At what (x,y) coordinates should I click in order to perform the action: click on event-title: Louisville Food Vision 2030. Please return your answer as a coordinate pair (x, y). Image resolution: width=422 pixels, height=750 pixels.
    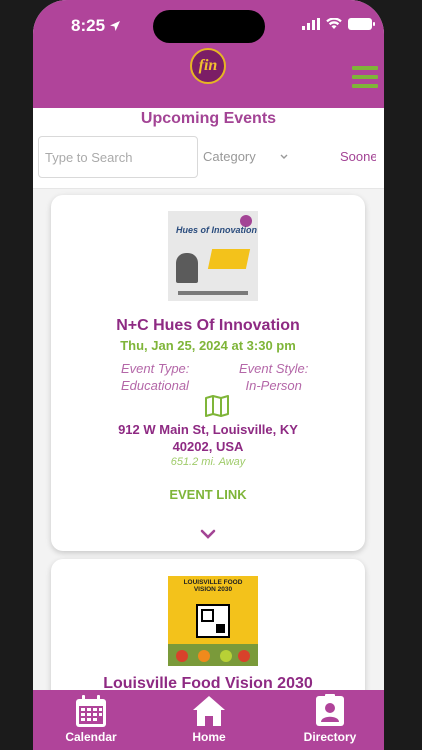
    Looking at the image, I should click on (208, 682).